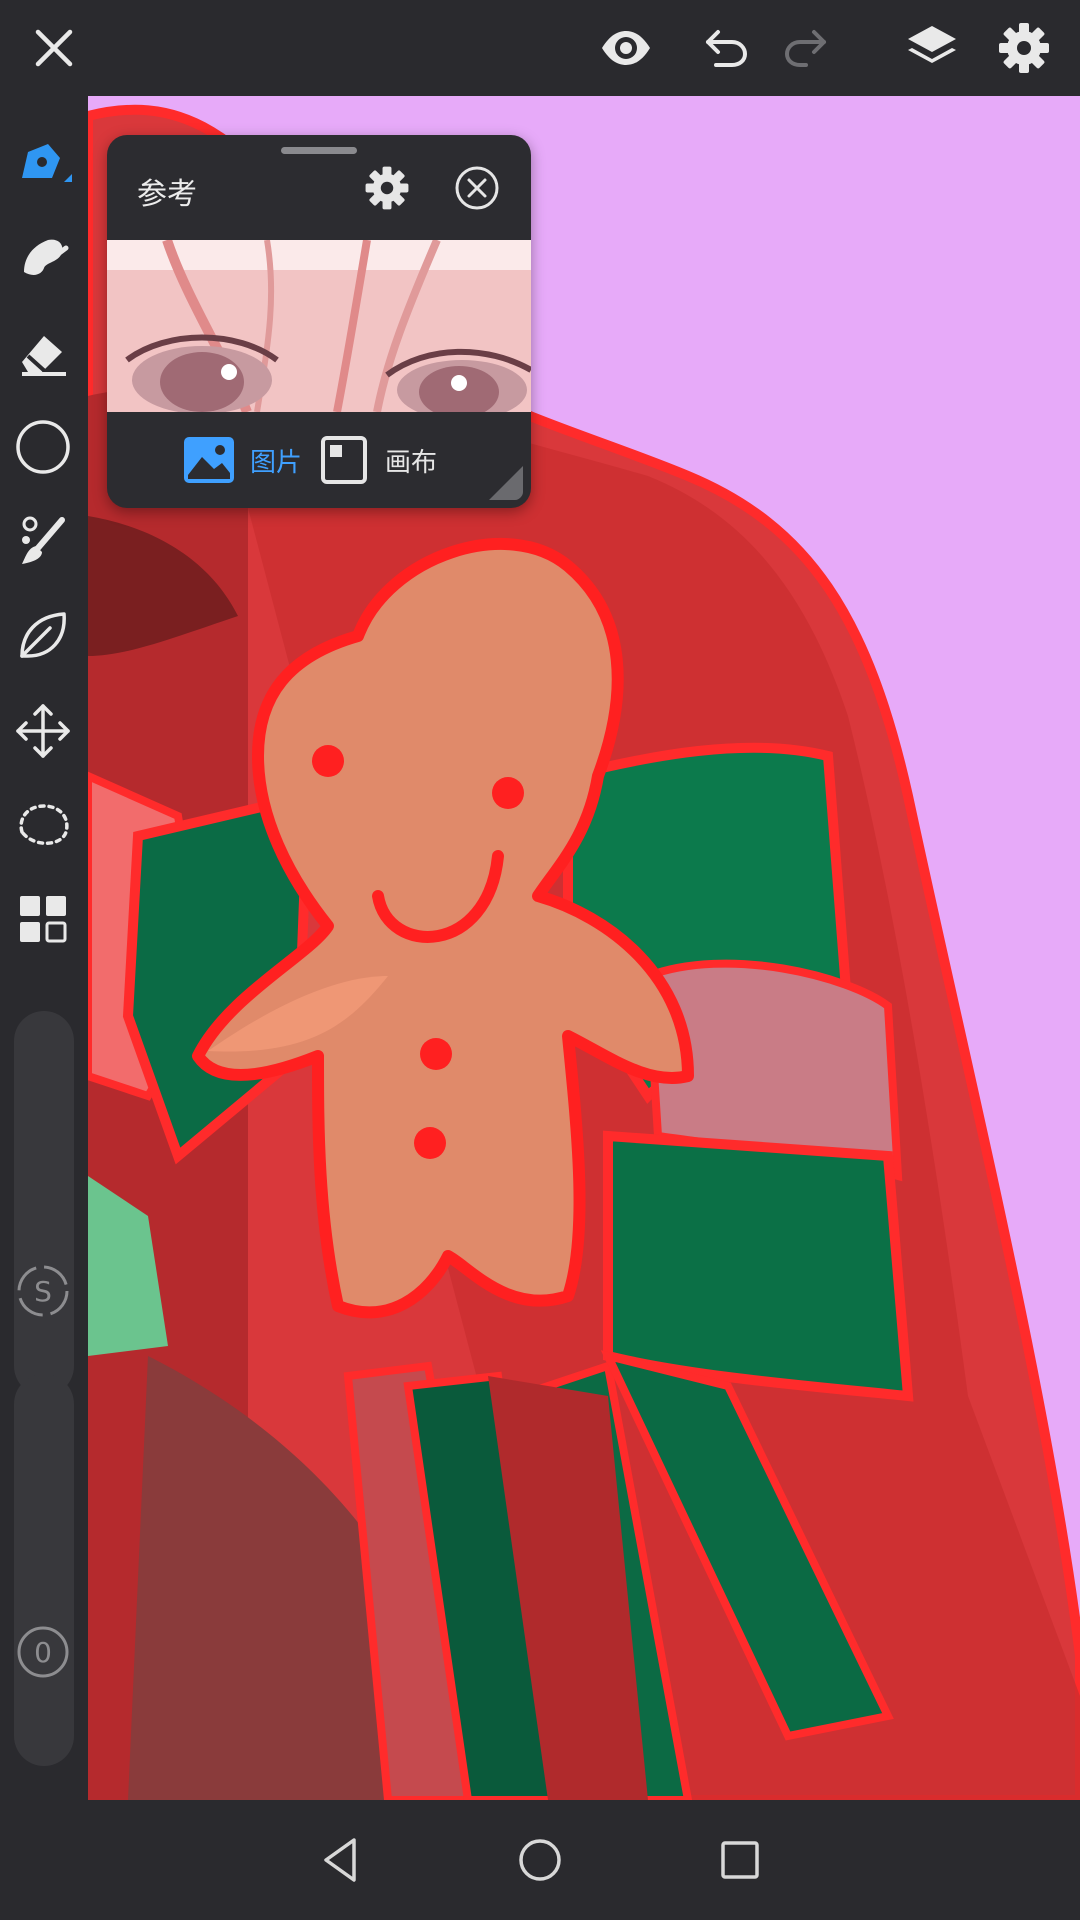 Image resolution: width=1080 pixels, height=1920 pixels. What do you see at coordinates (319, 150) in the screenshot?
I see `drag-handle` at bounding box center [319, 150].